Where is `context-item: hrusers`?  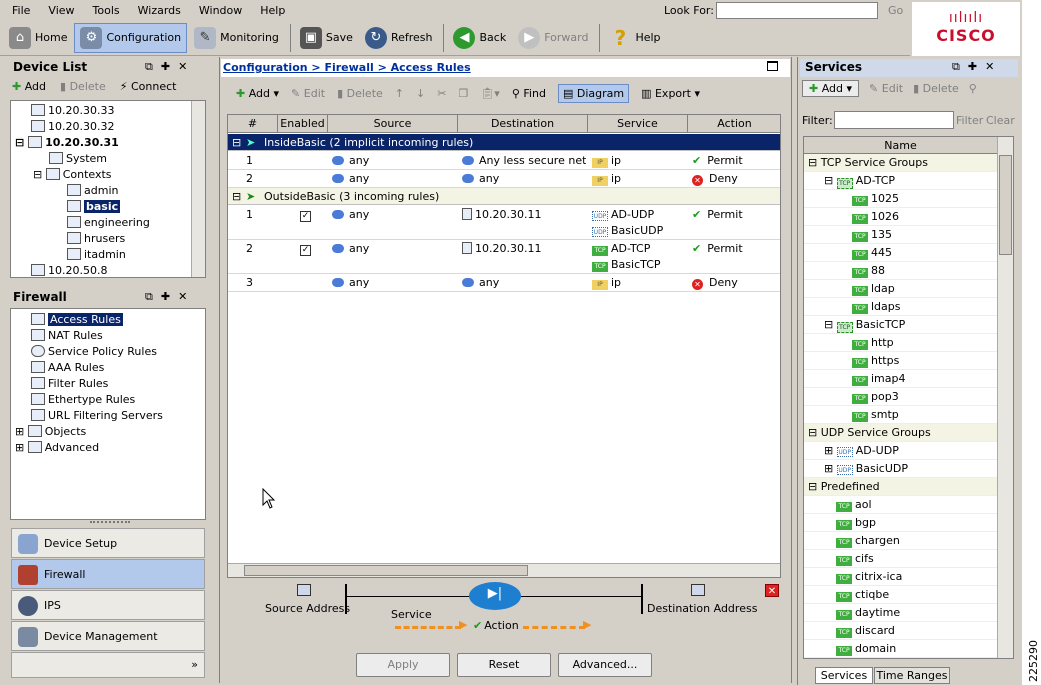
context-item: hrusers is located at coordinates (108, 239).